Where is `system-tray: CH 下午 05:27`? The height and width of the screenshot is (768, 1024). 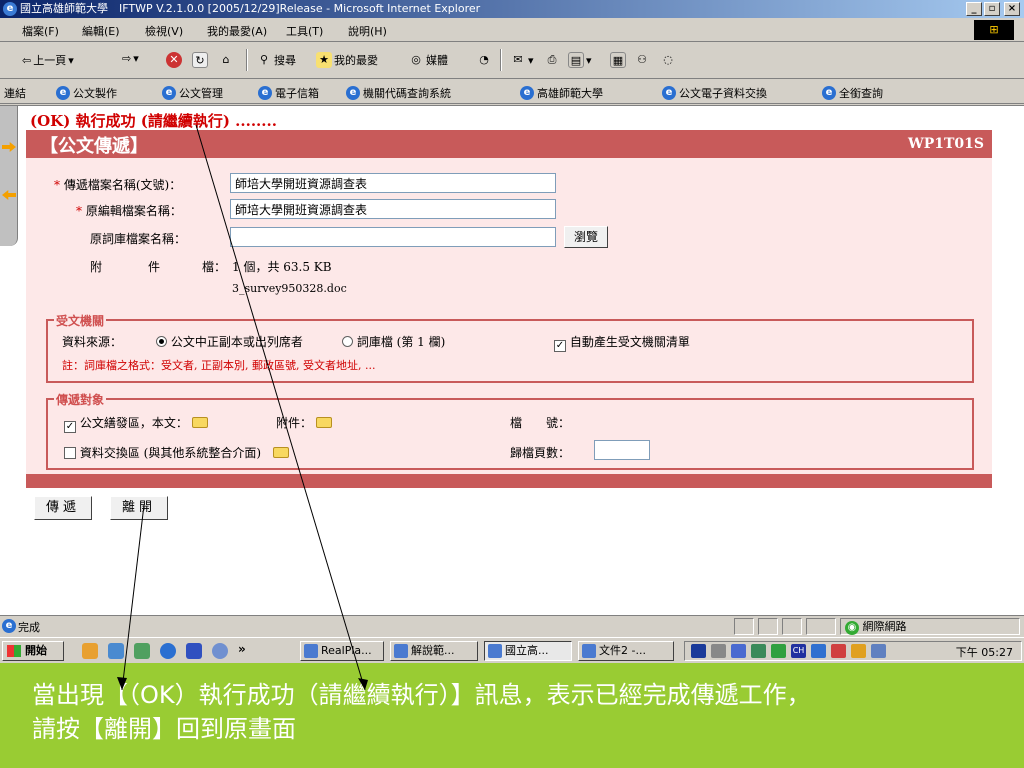
system-tray: CH 下午 05:27 is located at coordinates (853, 651).